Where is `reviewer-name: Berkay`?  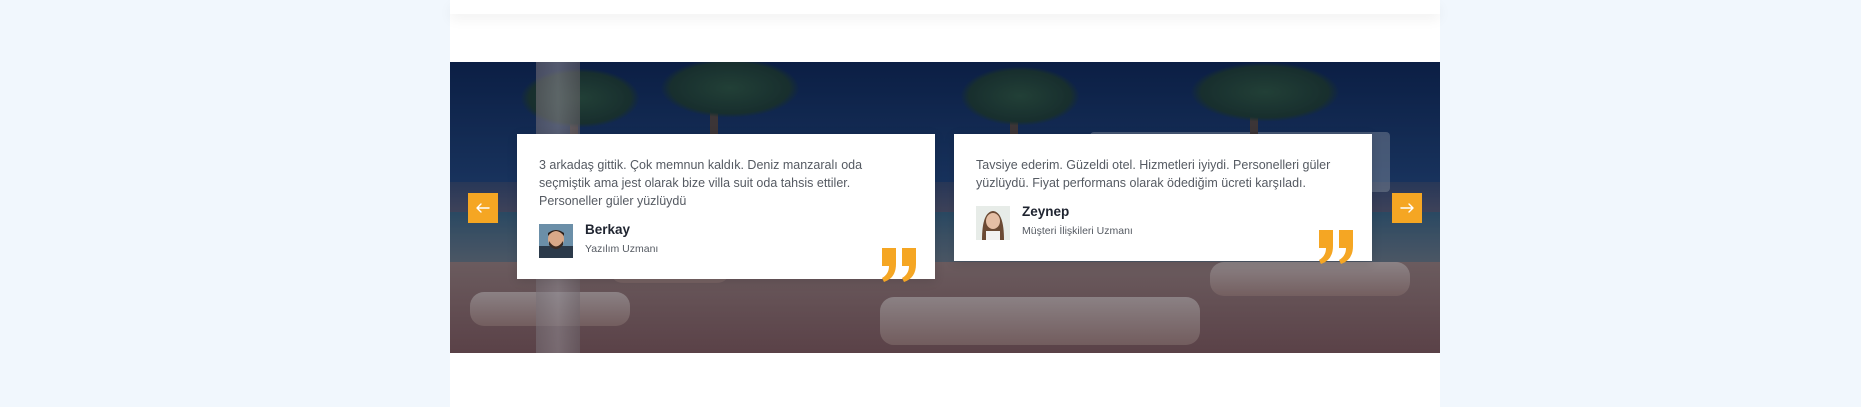 reviewer-name: Berkay is located at coordinates (608, 229).